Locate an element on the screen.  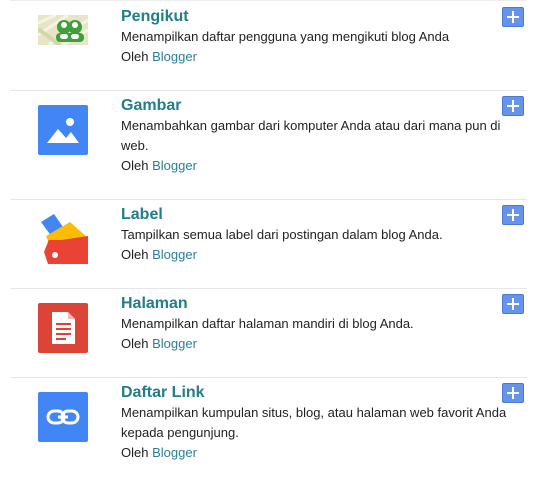
gadget-title: Gambar is located at coordinates (151, 106).